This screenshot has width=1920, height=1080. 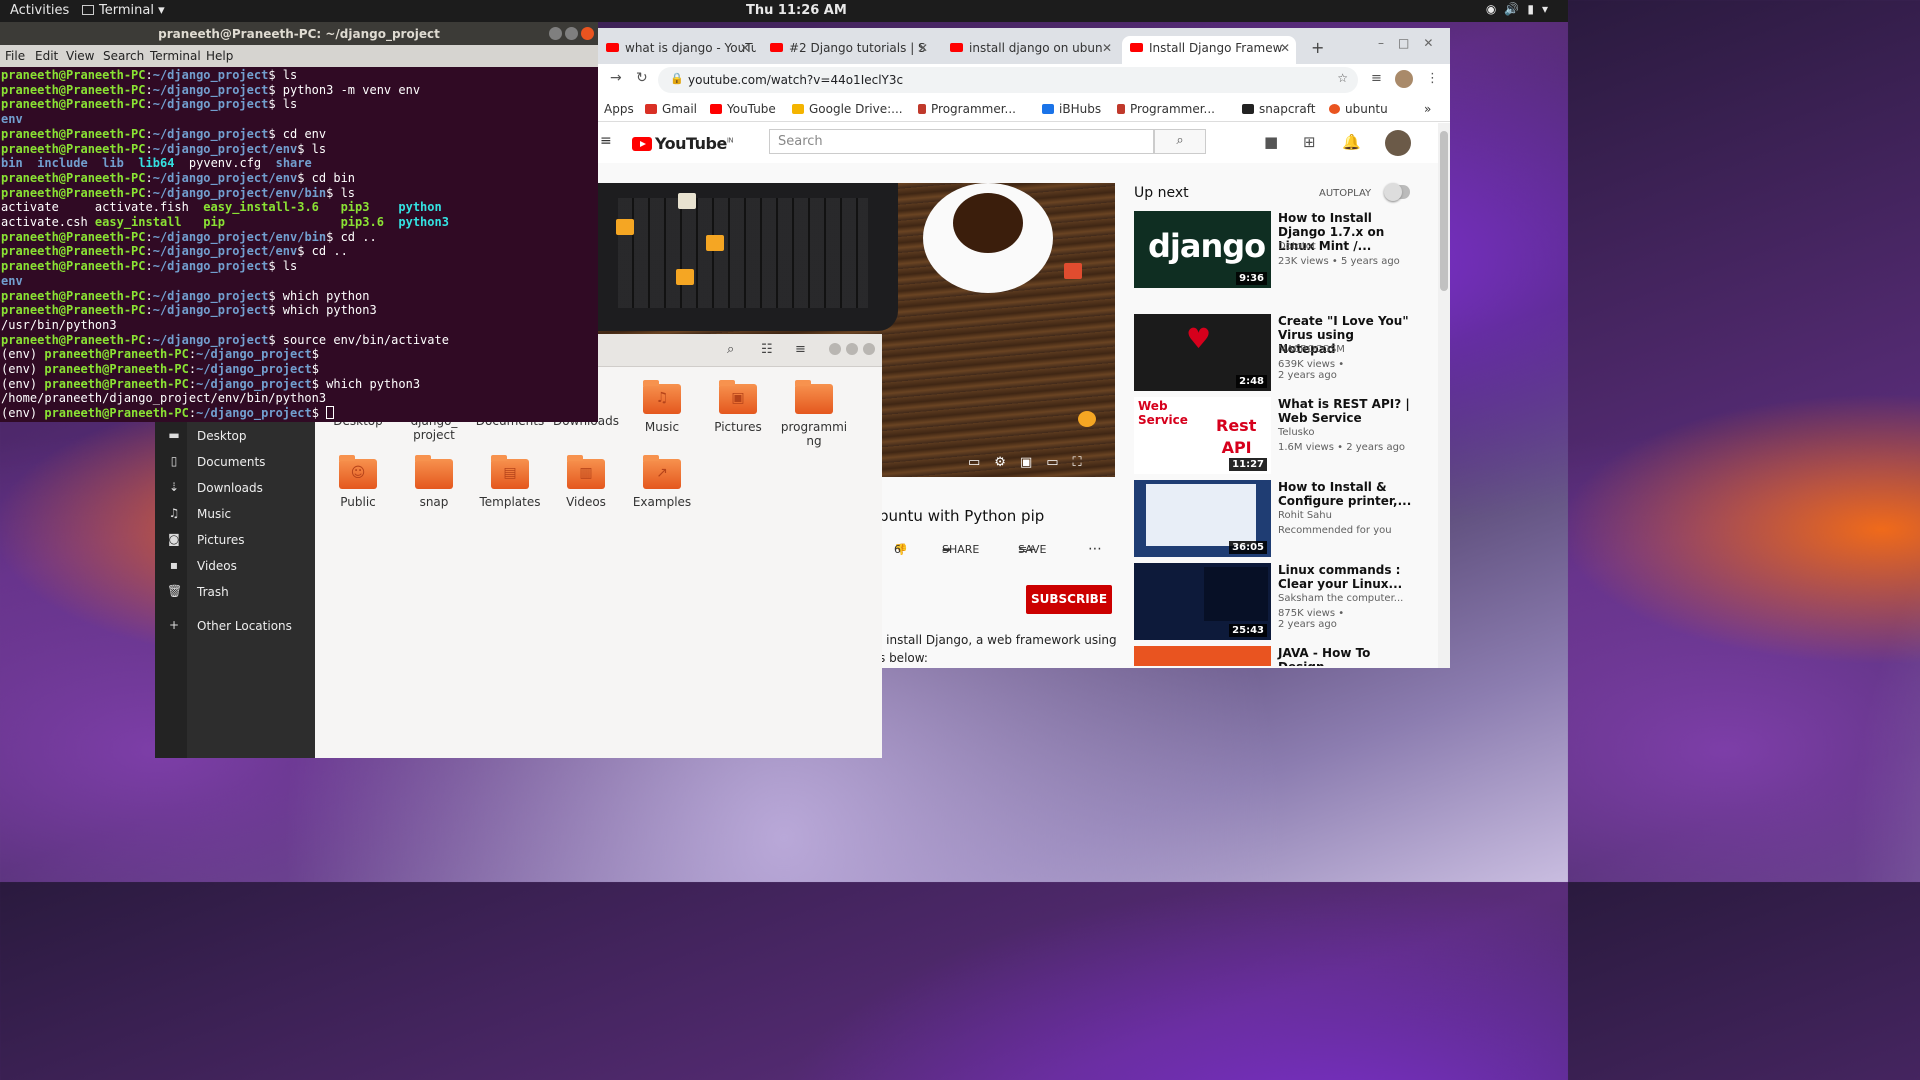 What do you see at coordinates (1432, 78) in the screenshot?
I see `more-menu-icon: ⋮` at bounding box center [1432, 78].